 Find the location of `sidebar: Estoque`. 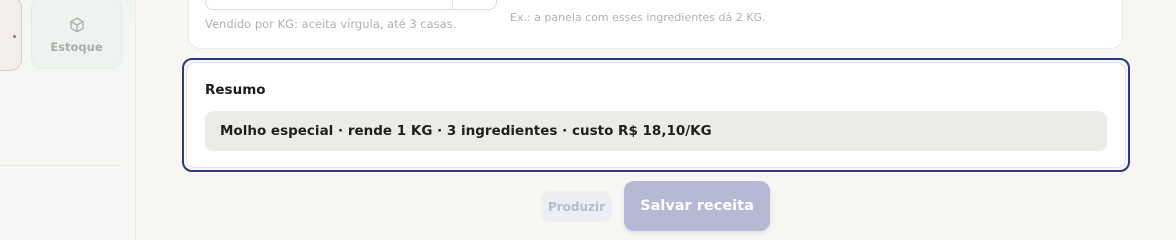

sidebar: Estoque is located at coordinates (68, 120).